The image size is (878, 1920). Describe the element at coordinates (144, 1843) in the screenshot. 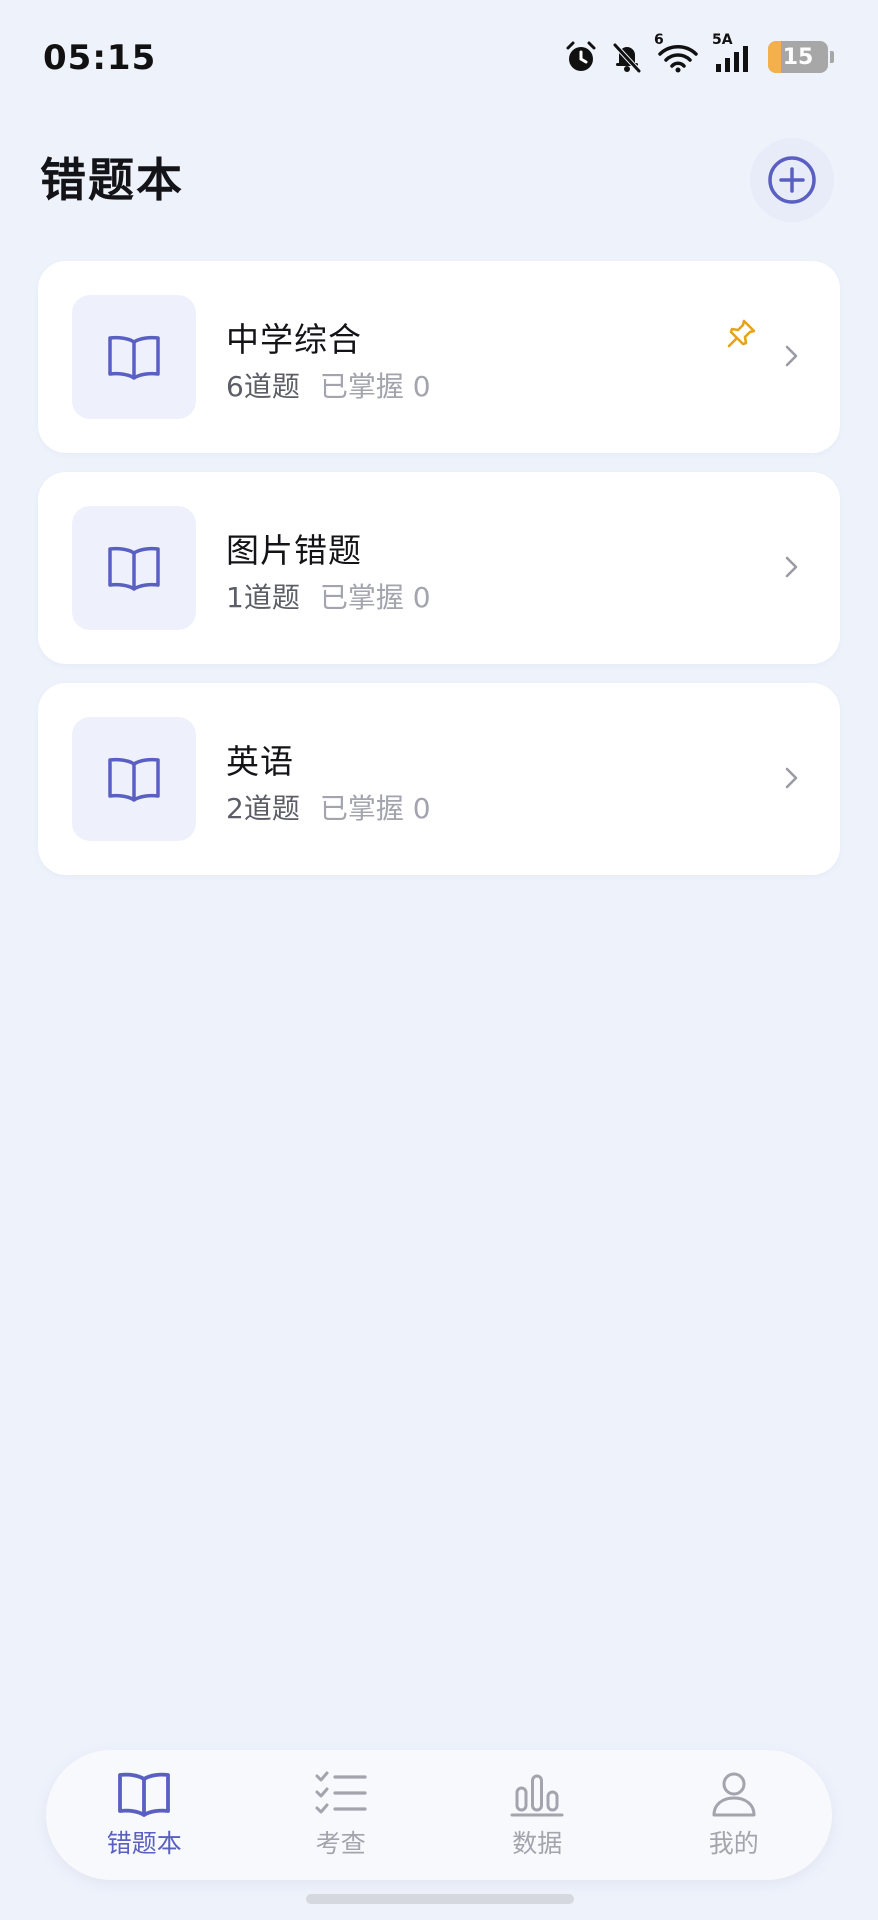

I see `nav-label: 错题本` at that location.